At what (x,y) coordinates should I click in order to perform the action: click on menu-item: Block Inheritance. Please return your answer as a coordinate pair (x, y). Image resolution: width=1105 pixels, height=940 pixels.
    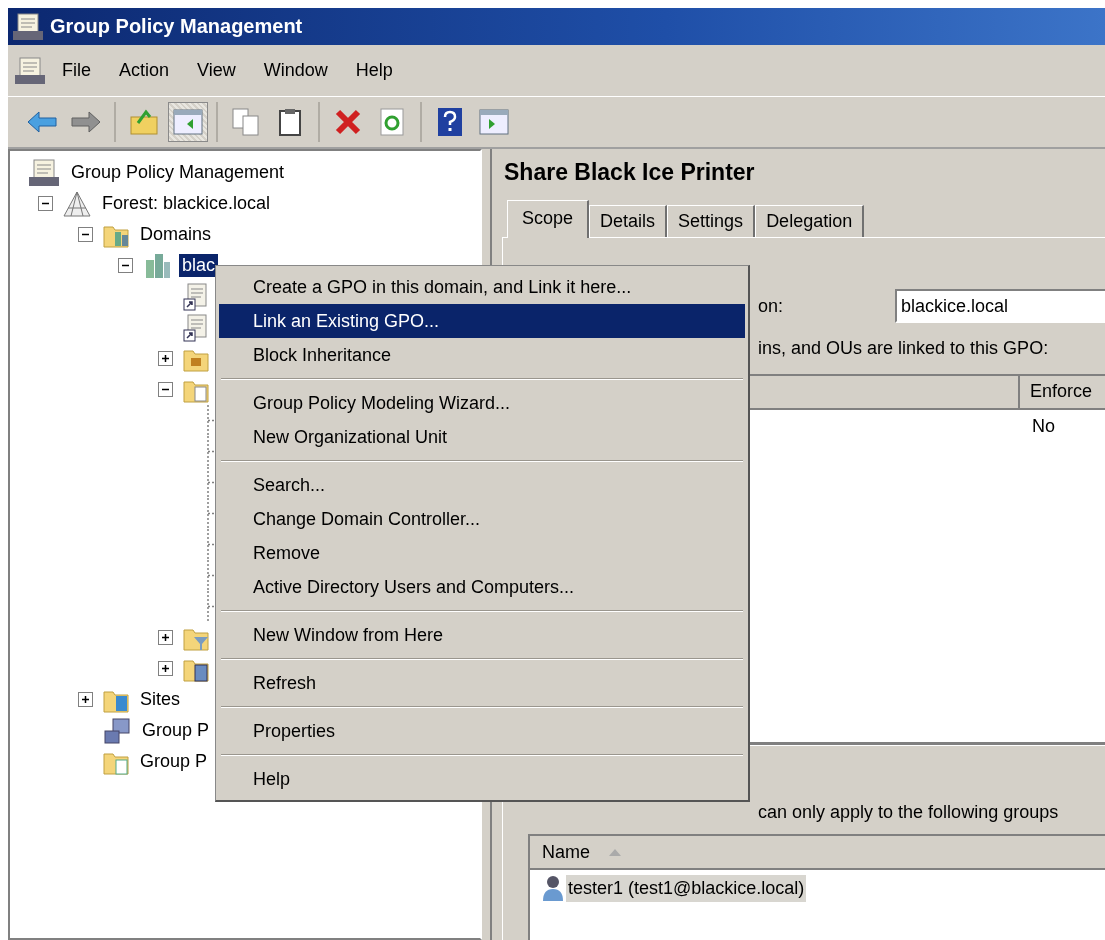
    Looking at the image, I should click on (482, 355).